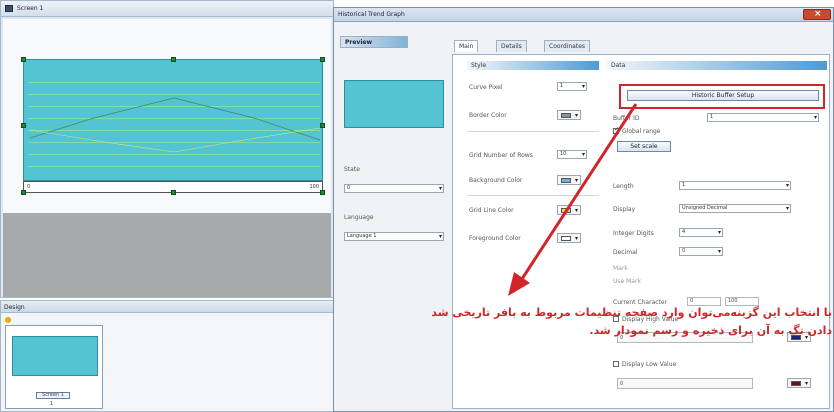  I want to click on tab-coordinates: Coordinates, so click(567, 46).